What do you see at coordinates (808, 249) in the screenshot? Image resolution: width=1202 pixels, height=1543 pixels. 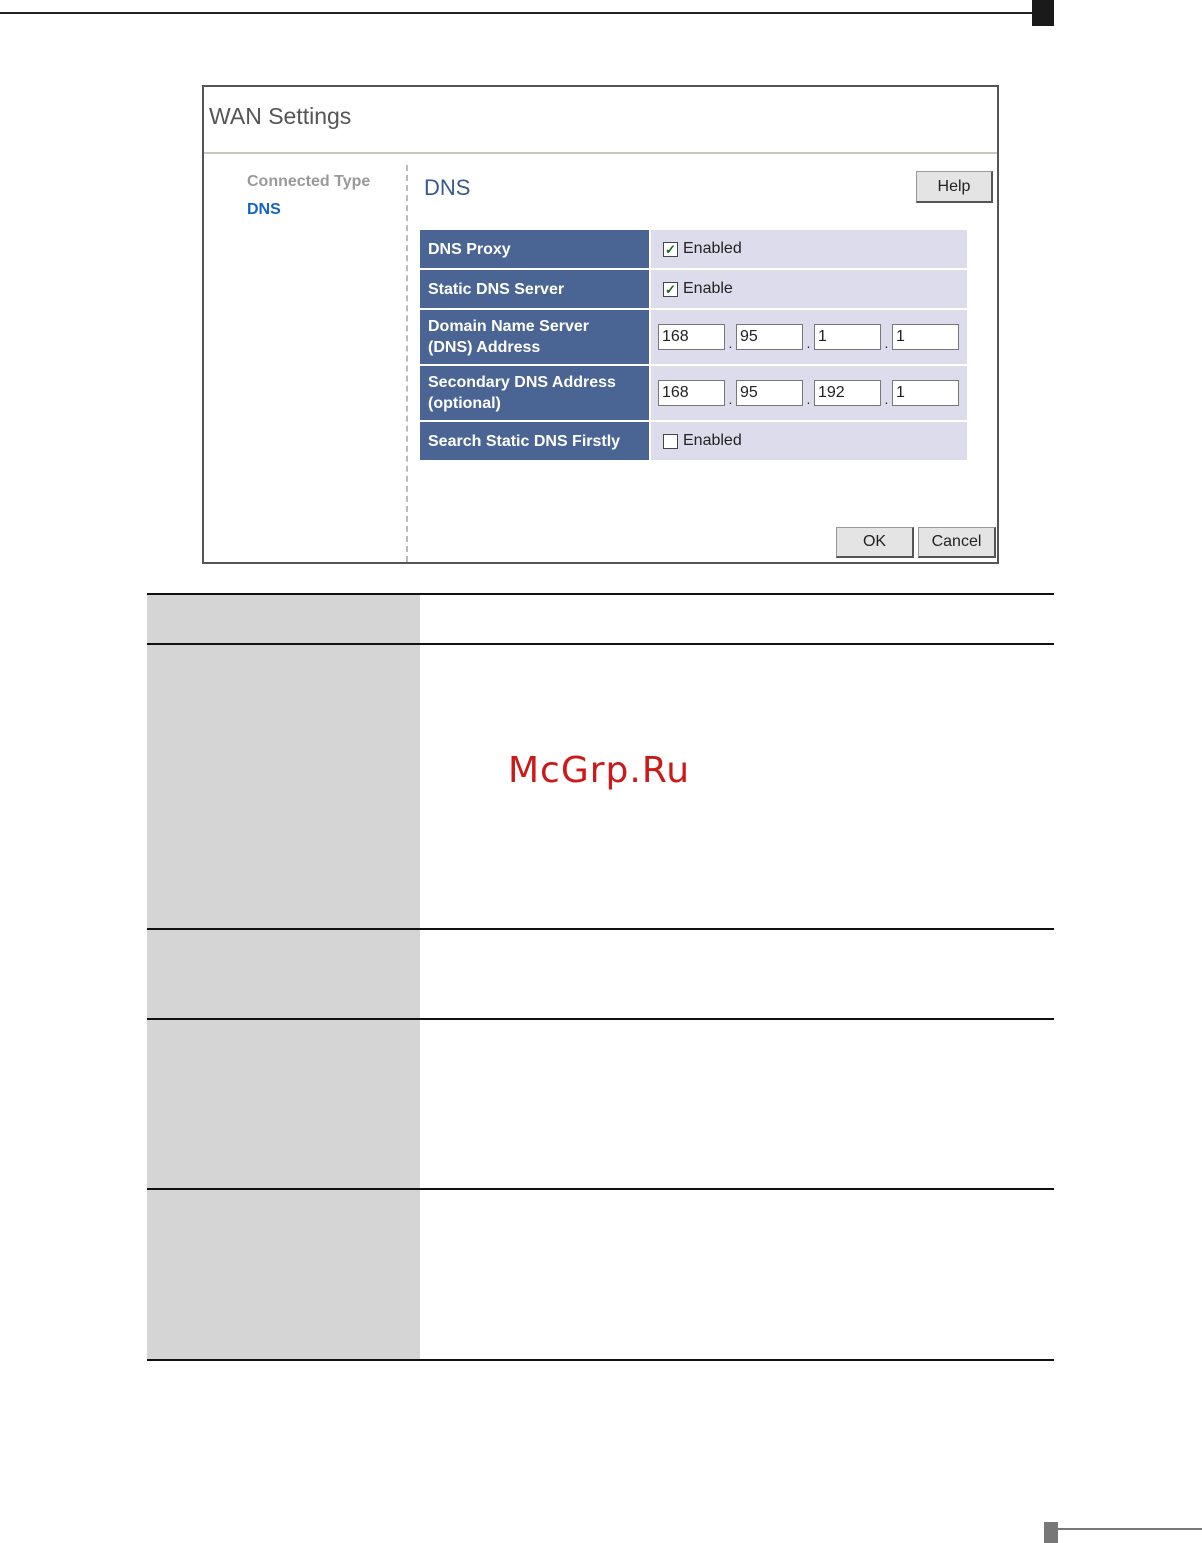 I see `dns-proxy-value: ✓ Enabled` at bounding box center [808, 249].